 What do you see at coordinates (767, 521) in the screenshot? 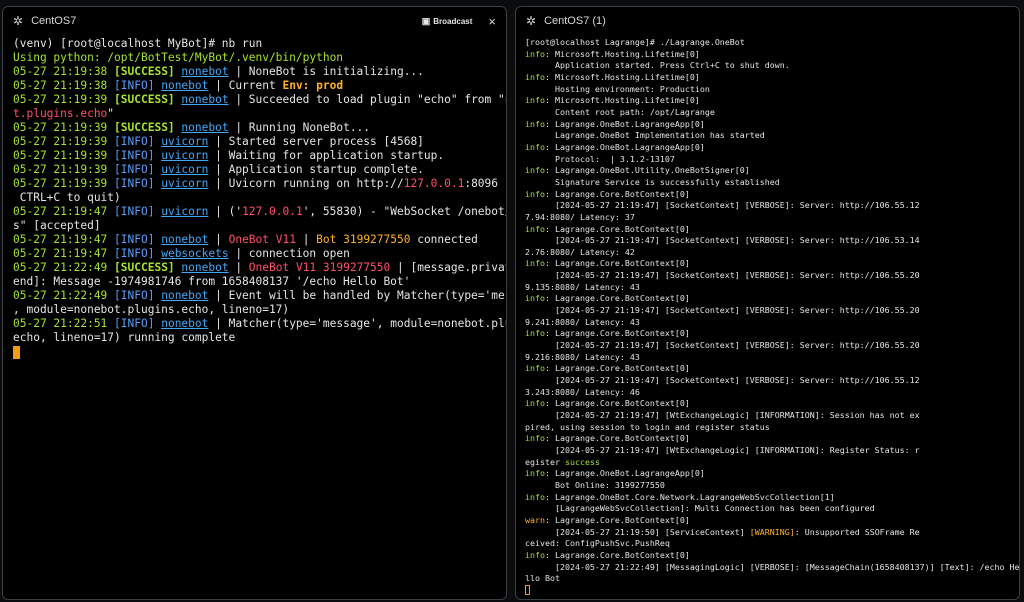
I see `terminal-line: warn: Lagrange.Core.BotContext[0]` at bounding box center [767, 521].